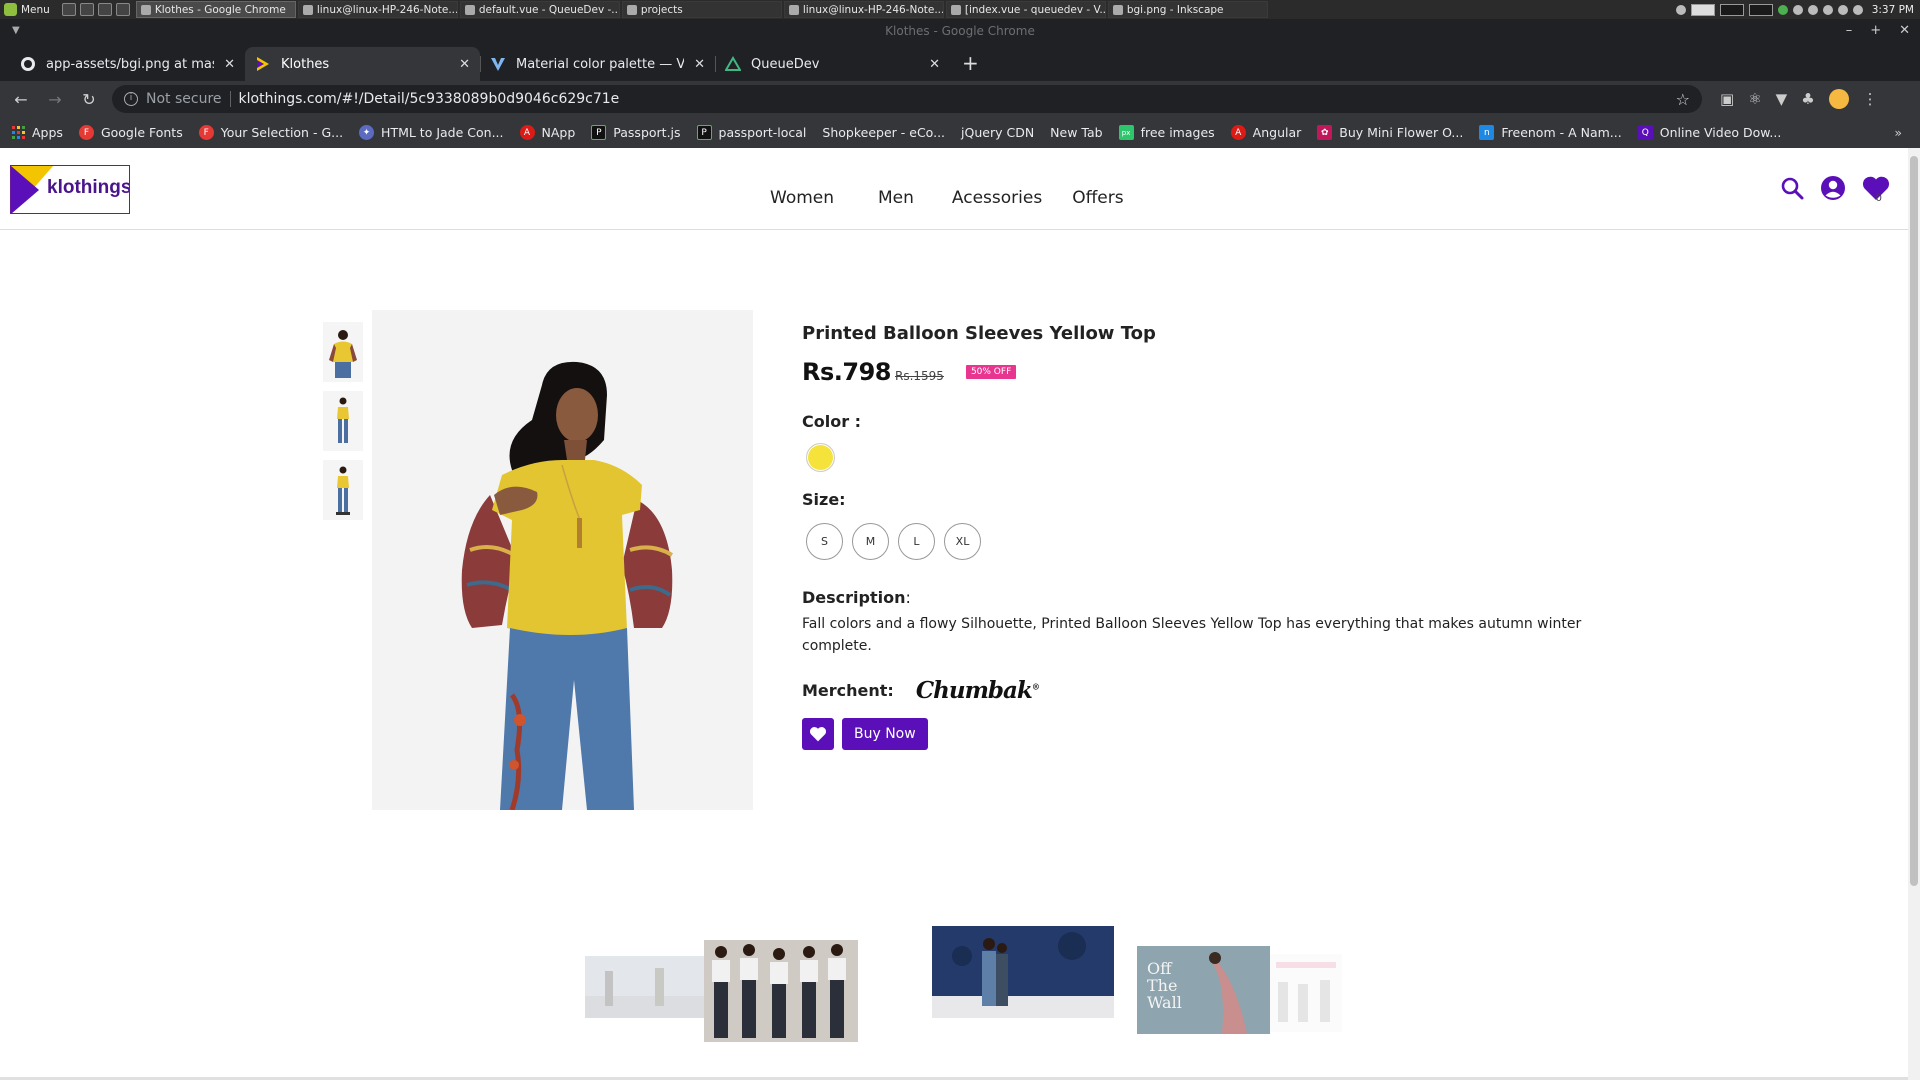 This screenshot has width=1920, height=1080. What do you see at coordinates (781, 991) in the screenshot?
I see `promo-banner-group` at bounding box center [781, 991].